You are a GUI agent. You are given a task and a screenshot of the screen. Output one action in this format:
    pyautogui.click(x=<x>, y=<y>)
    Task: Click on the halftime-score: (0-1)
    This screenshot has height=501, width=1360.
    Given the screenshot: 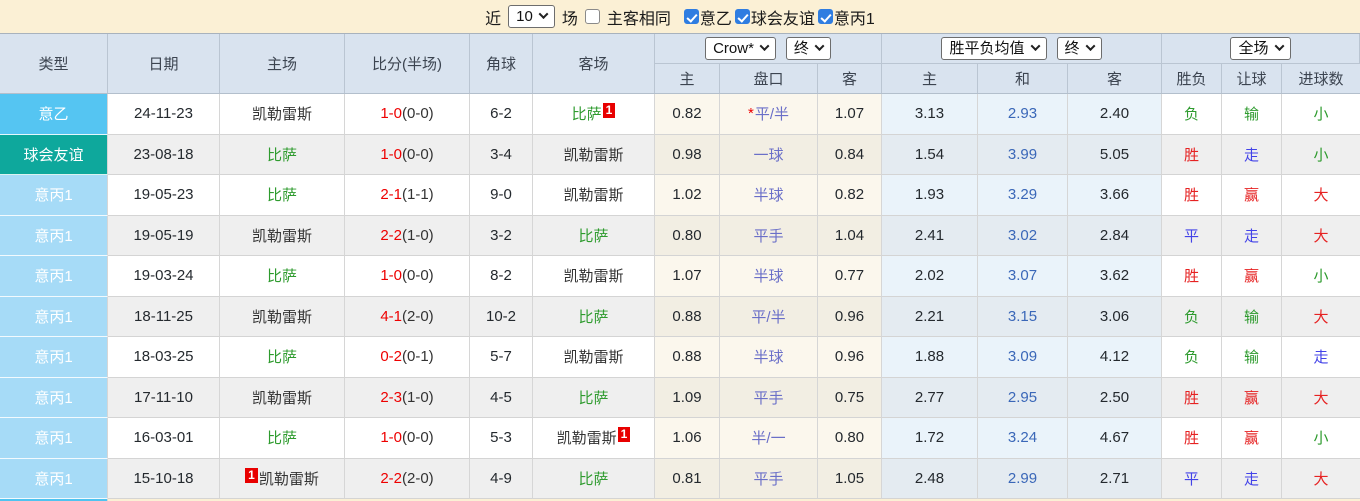 What is the action you would take?
    pyautogui.click(x=418, y=357)
    